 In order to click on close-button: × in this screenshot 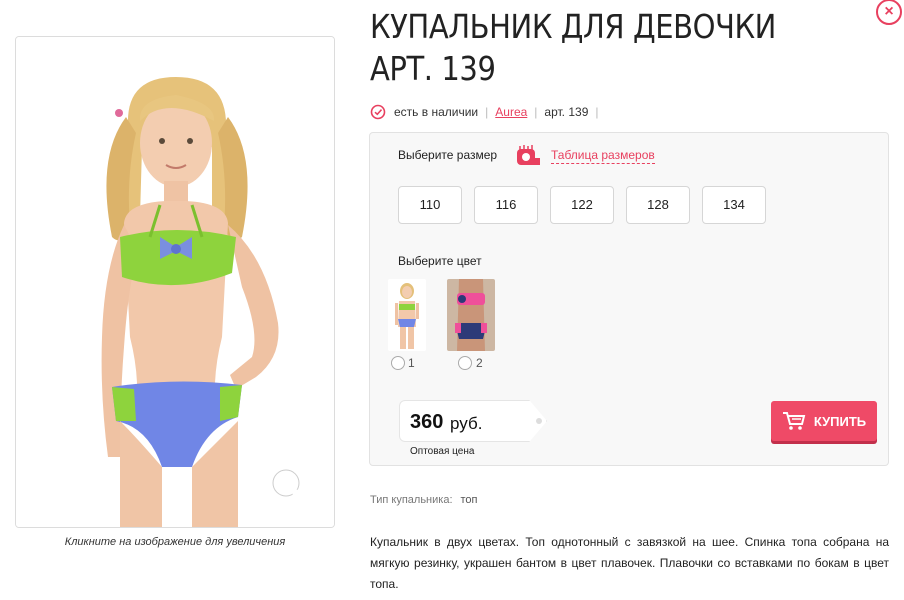, I will do `click(889, 12)`.